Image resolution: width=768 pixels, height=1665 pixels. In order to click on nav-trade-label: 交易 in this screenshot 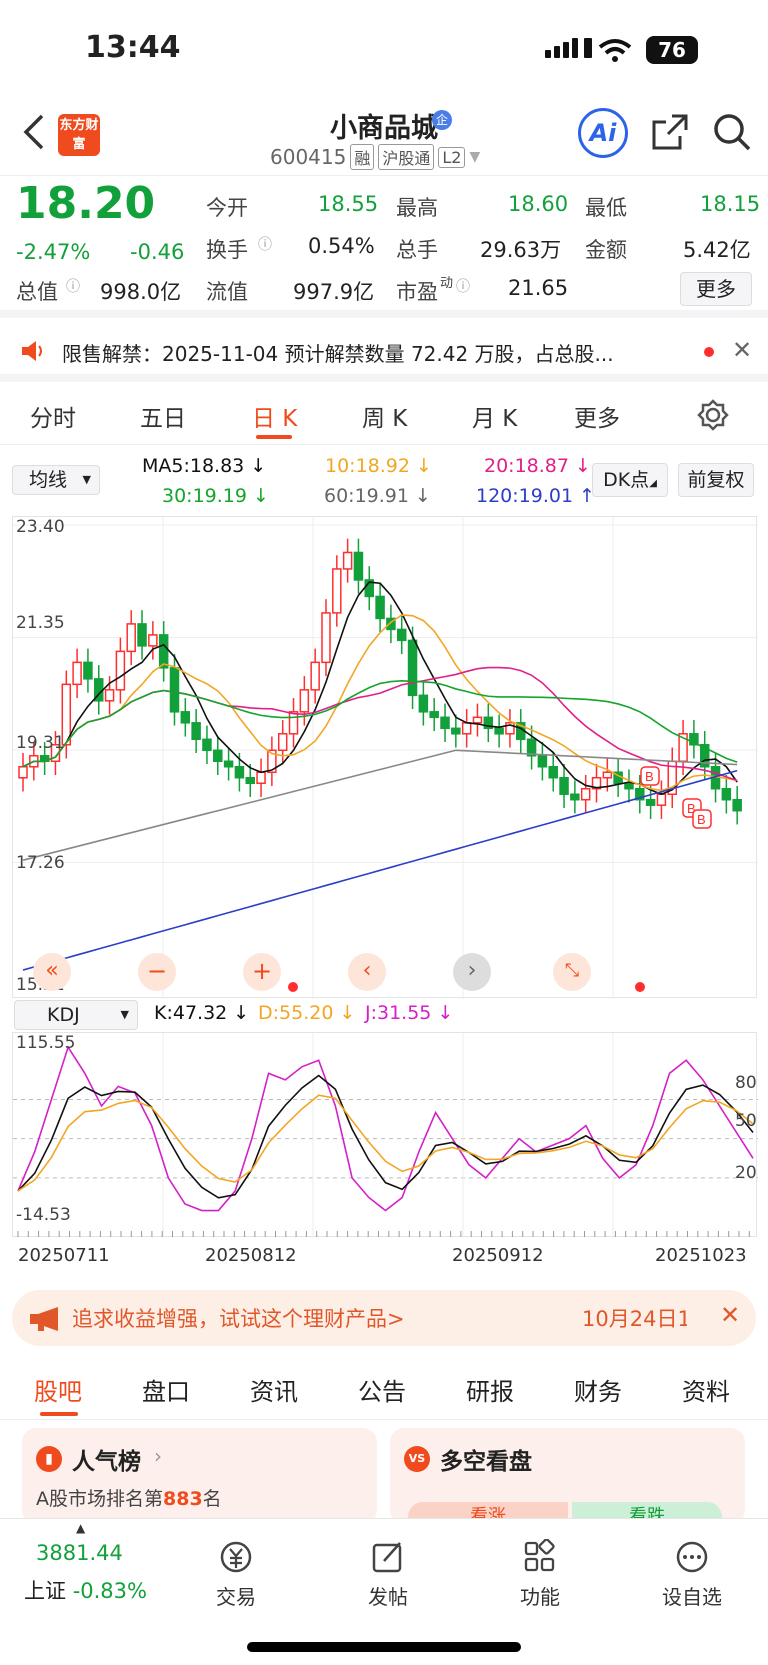, I will do `click(236, 1597)`.